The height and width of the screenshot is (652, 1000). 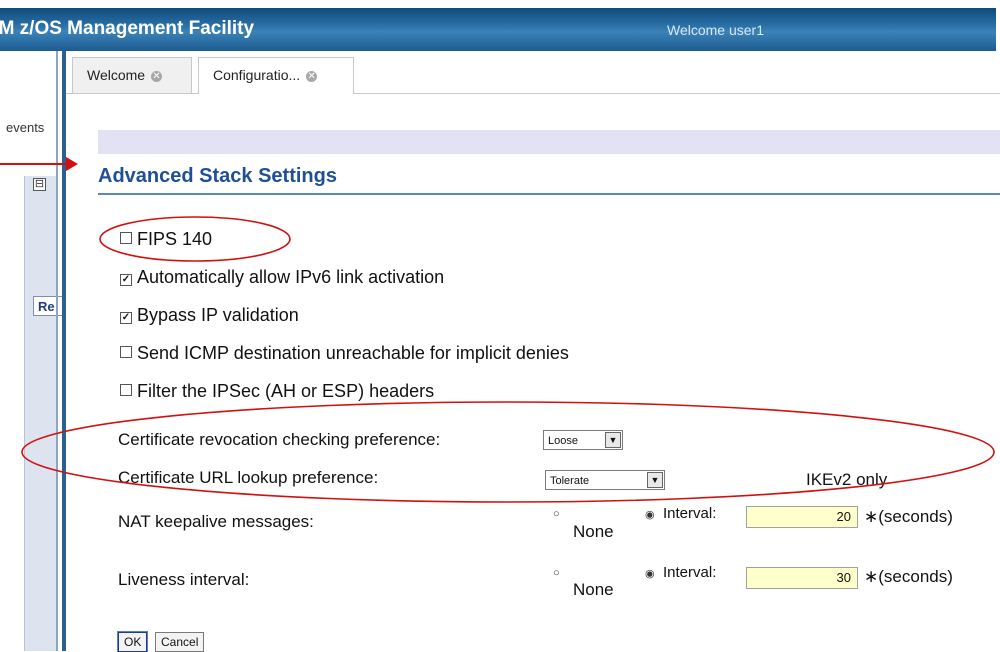 I want to click on cancel-button: Cancel, so click(x=180, y=642).